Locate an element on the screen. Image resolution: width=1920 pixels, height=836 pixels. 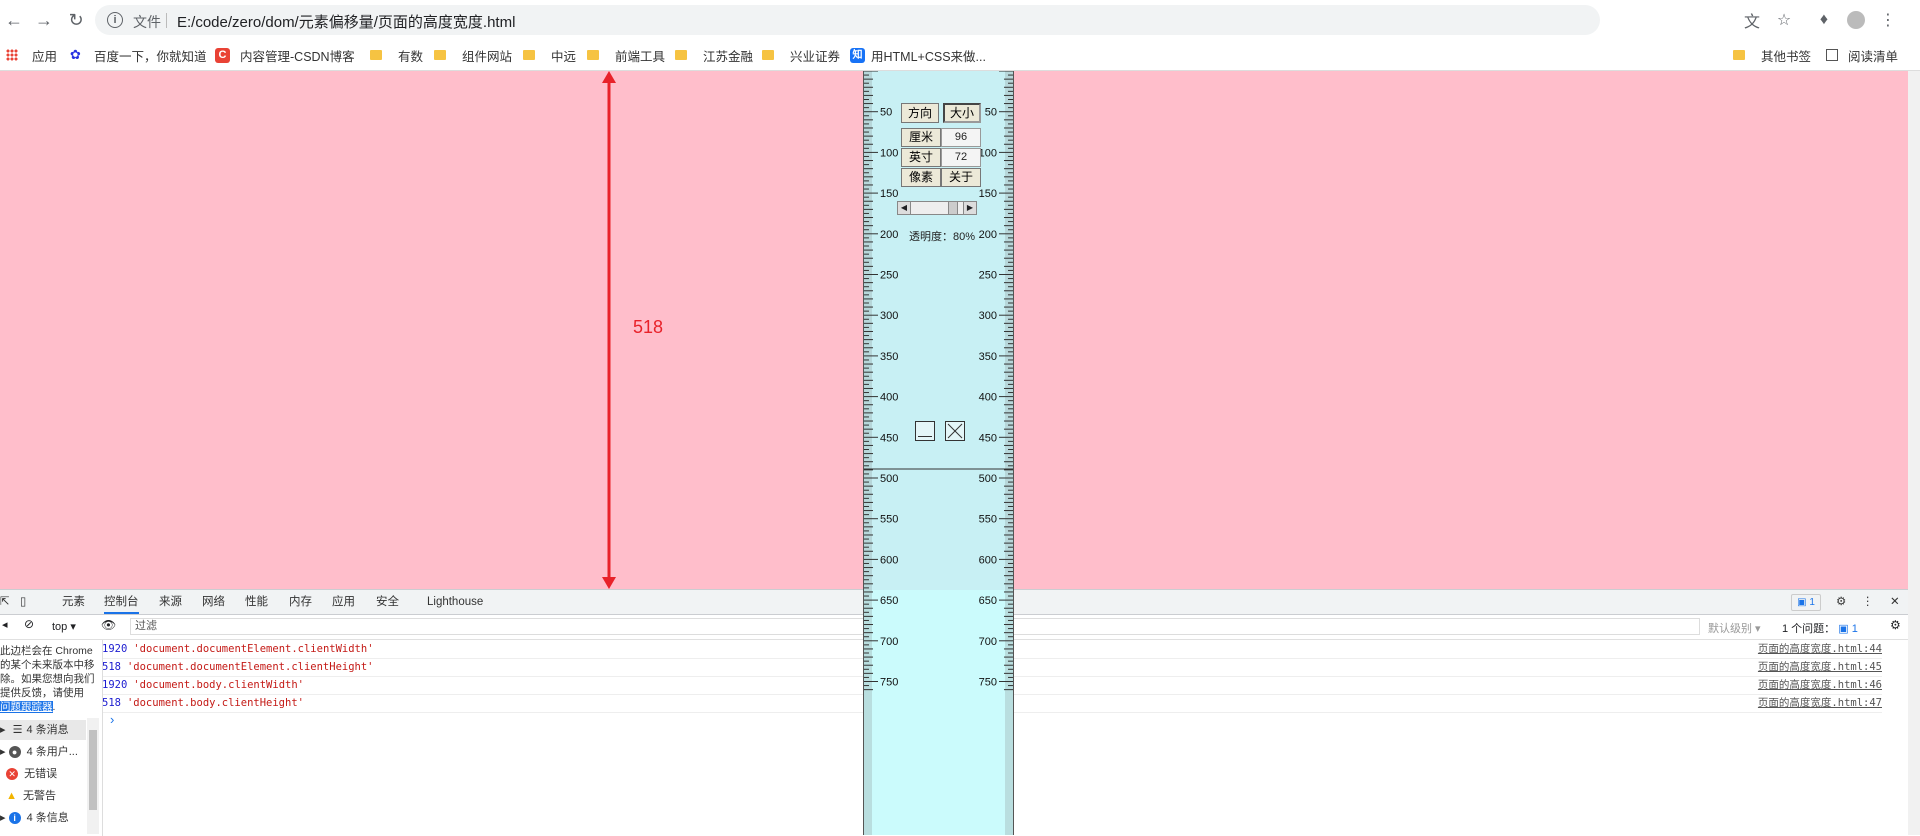
eye-icon: 👁 is located at coordinates (108, 625).